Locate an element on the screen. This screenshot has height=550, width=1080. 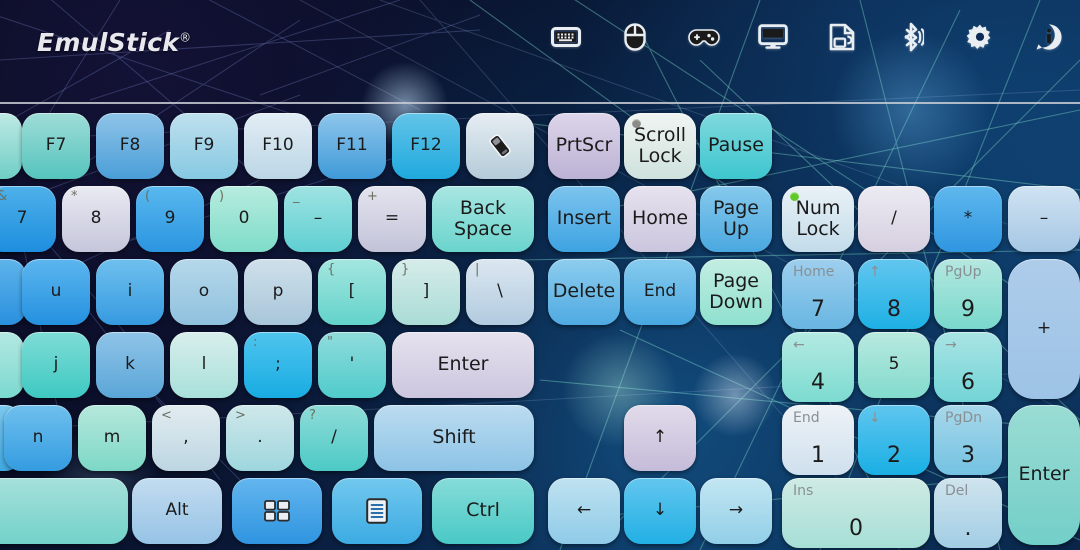
key-label: Shift is located at coordinates (454, 437).